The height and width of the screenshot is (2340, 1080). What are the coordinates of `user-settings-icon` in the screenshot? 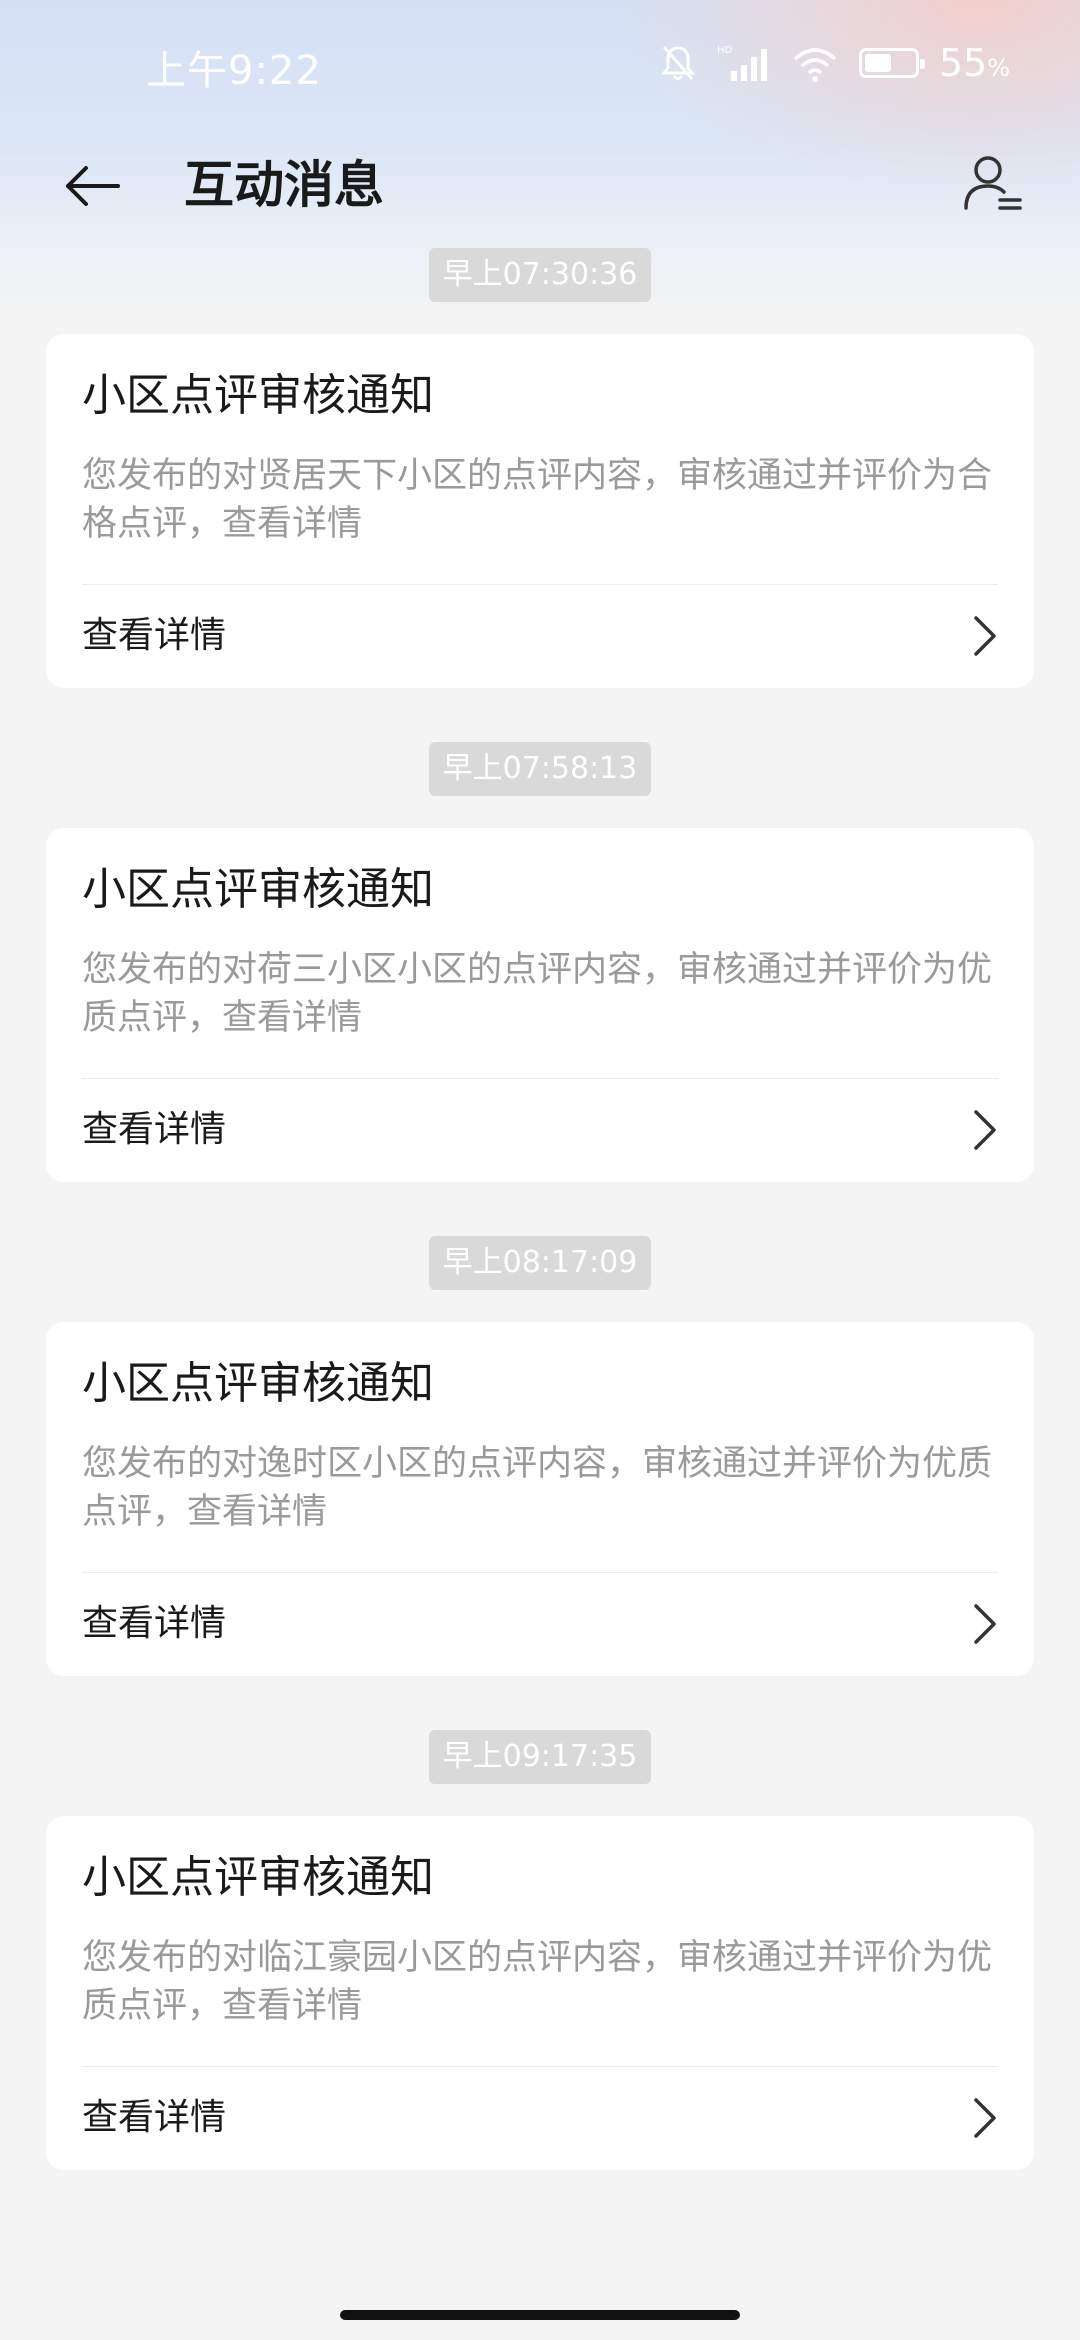 It's located at (993, 183).